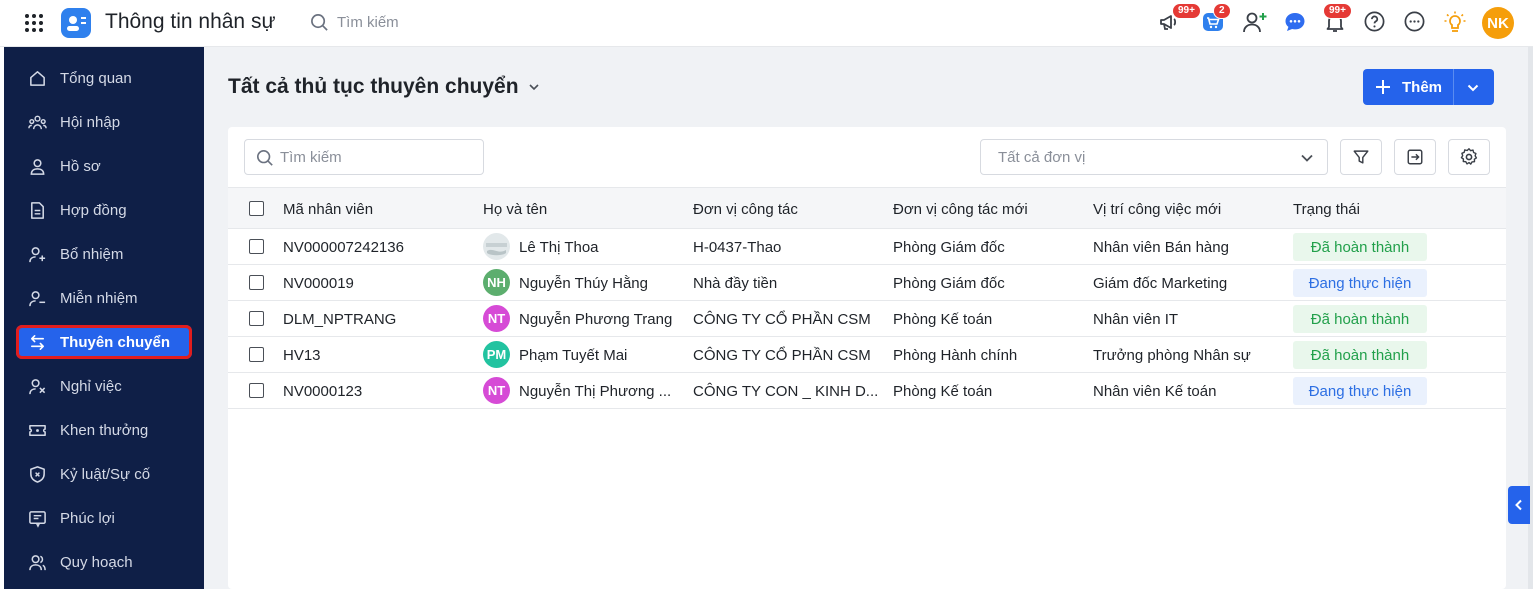 This screenshot has width=1533, height=589. I want to click on sidebar-item-thuyen-chuyen: Thuyên chuyển, so click(104, 342).